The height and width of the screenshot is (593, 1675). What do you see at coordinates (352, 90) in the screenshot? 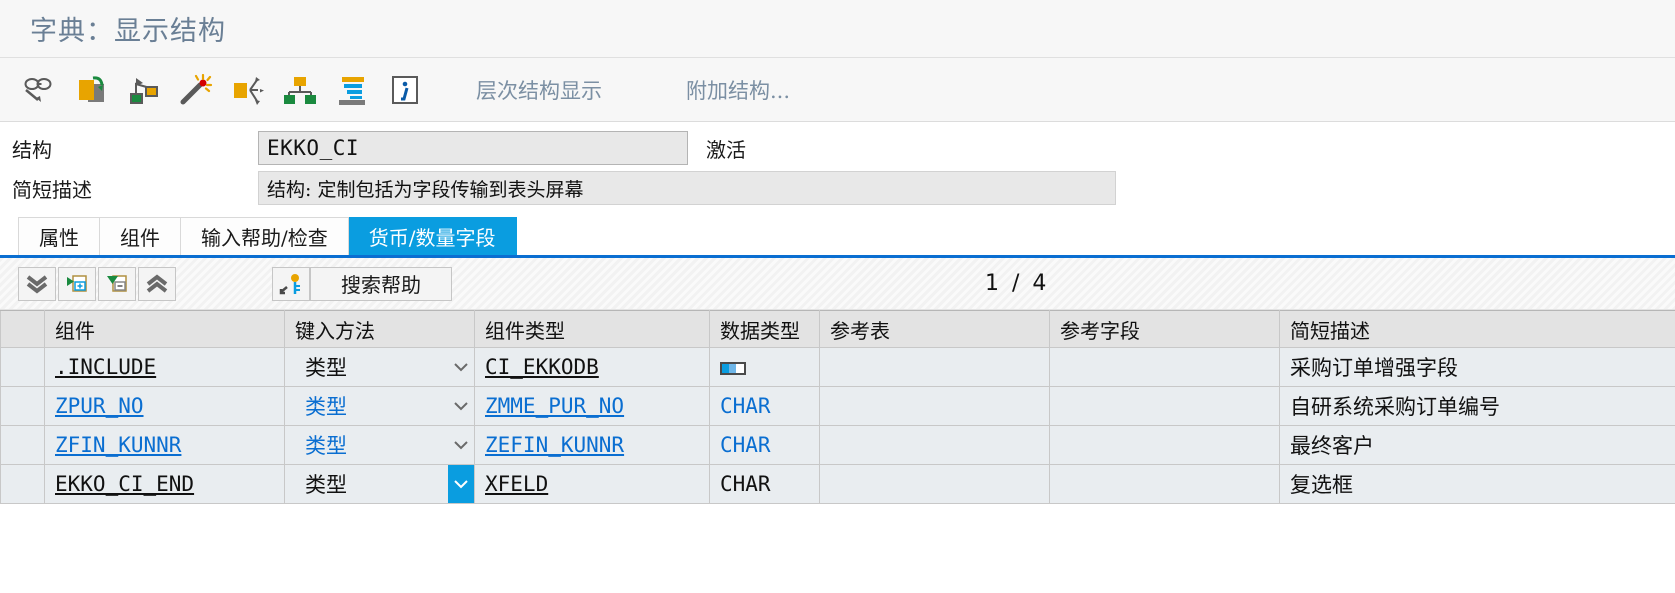
I see `indexes-icon` at bounding box center [352, 90].